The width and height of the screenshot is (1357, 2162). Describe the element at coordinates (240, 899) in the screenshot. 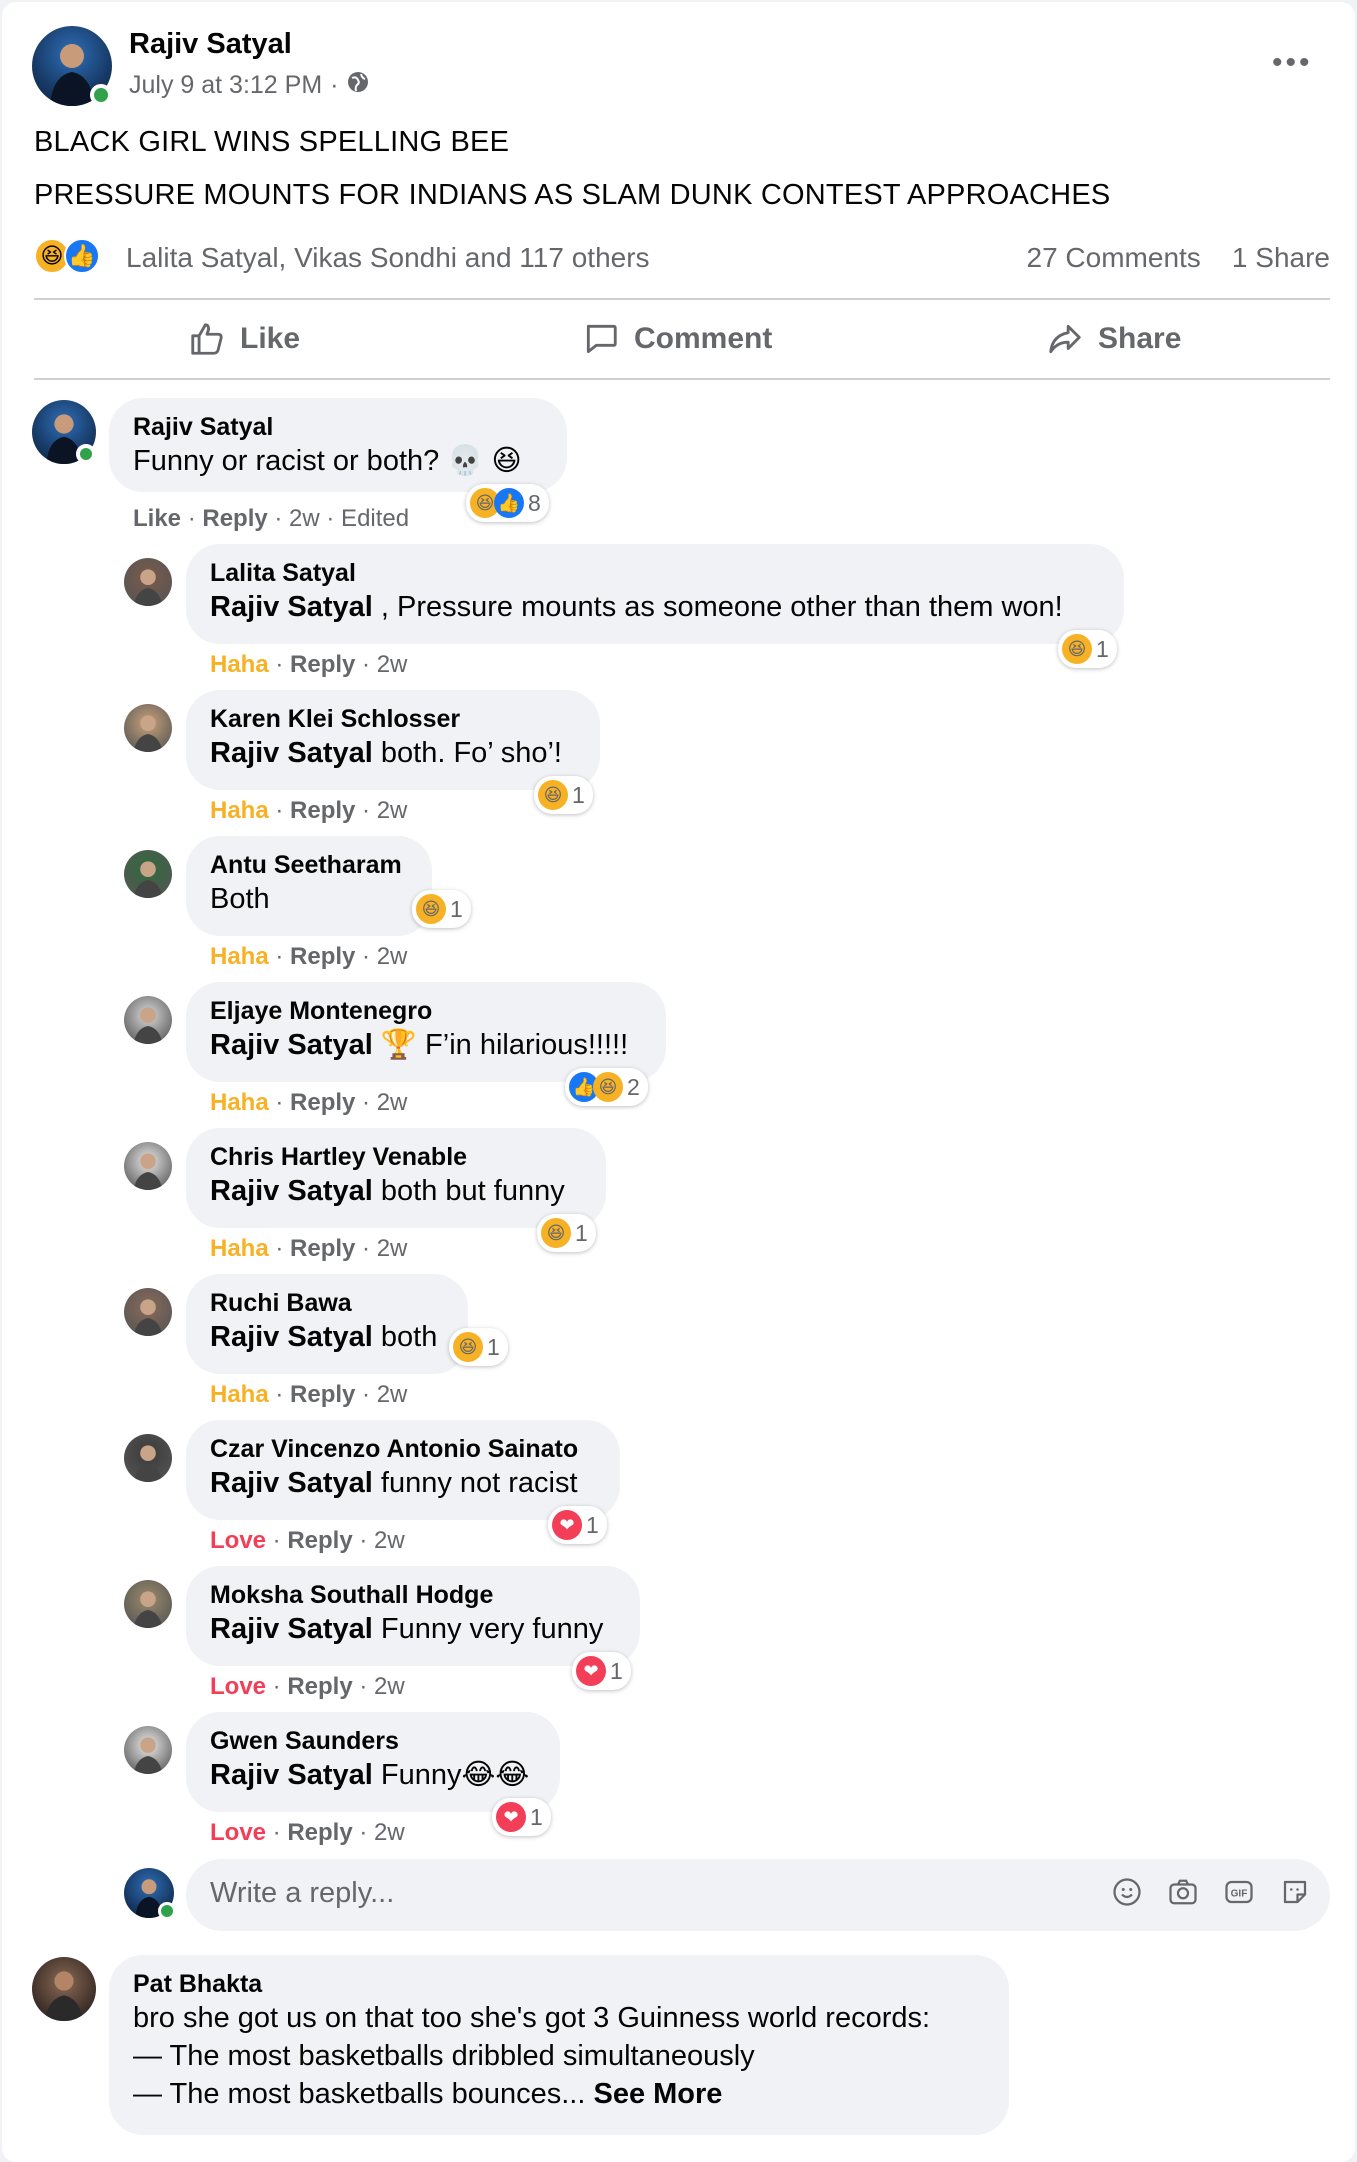

I see `reply-body: Both` at that location.